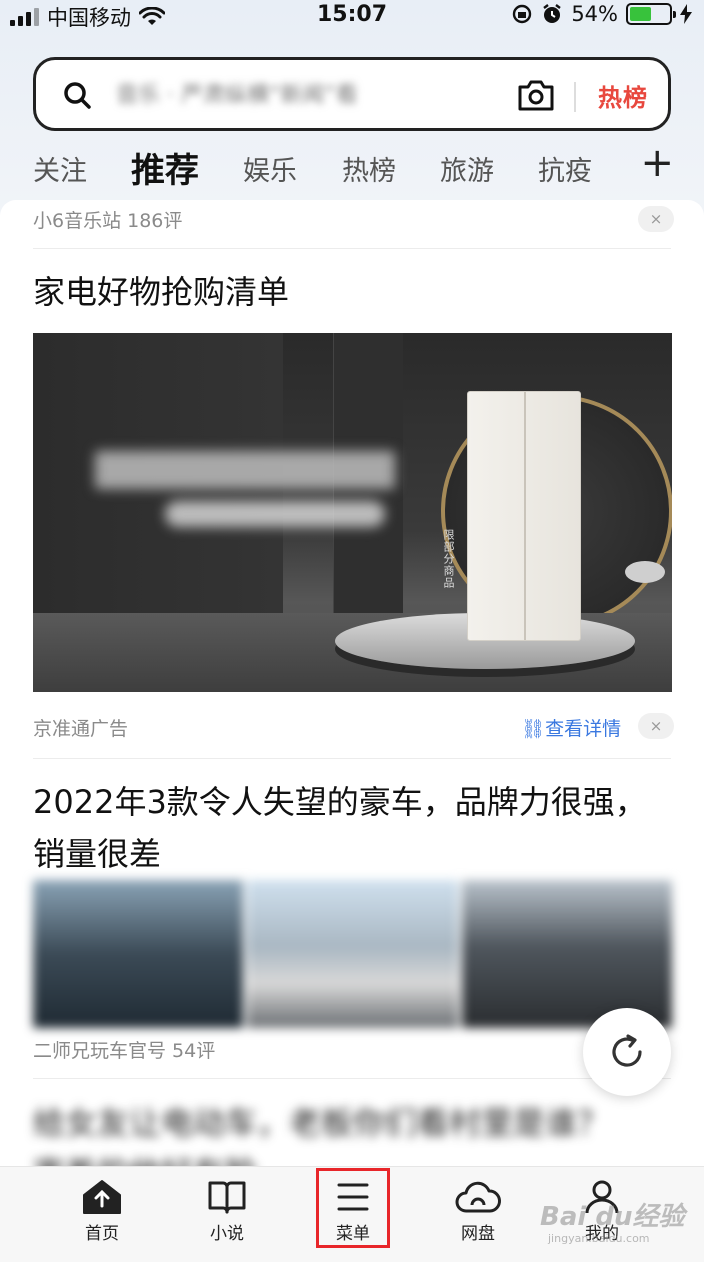 This screenshot has width=704, height=1262. I want to click on tab-recommend: 推荐, so click(165, 167).